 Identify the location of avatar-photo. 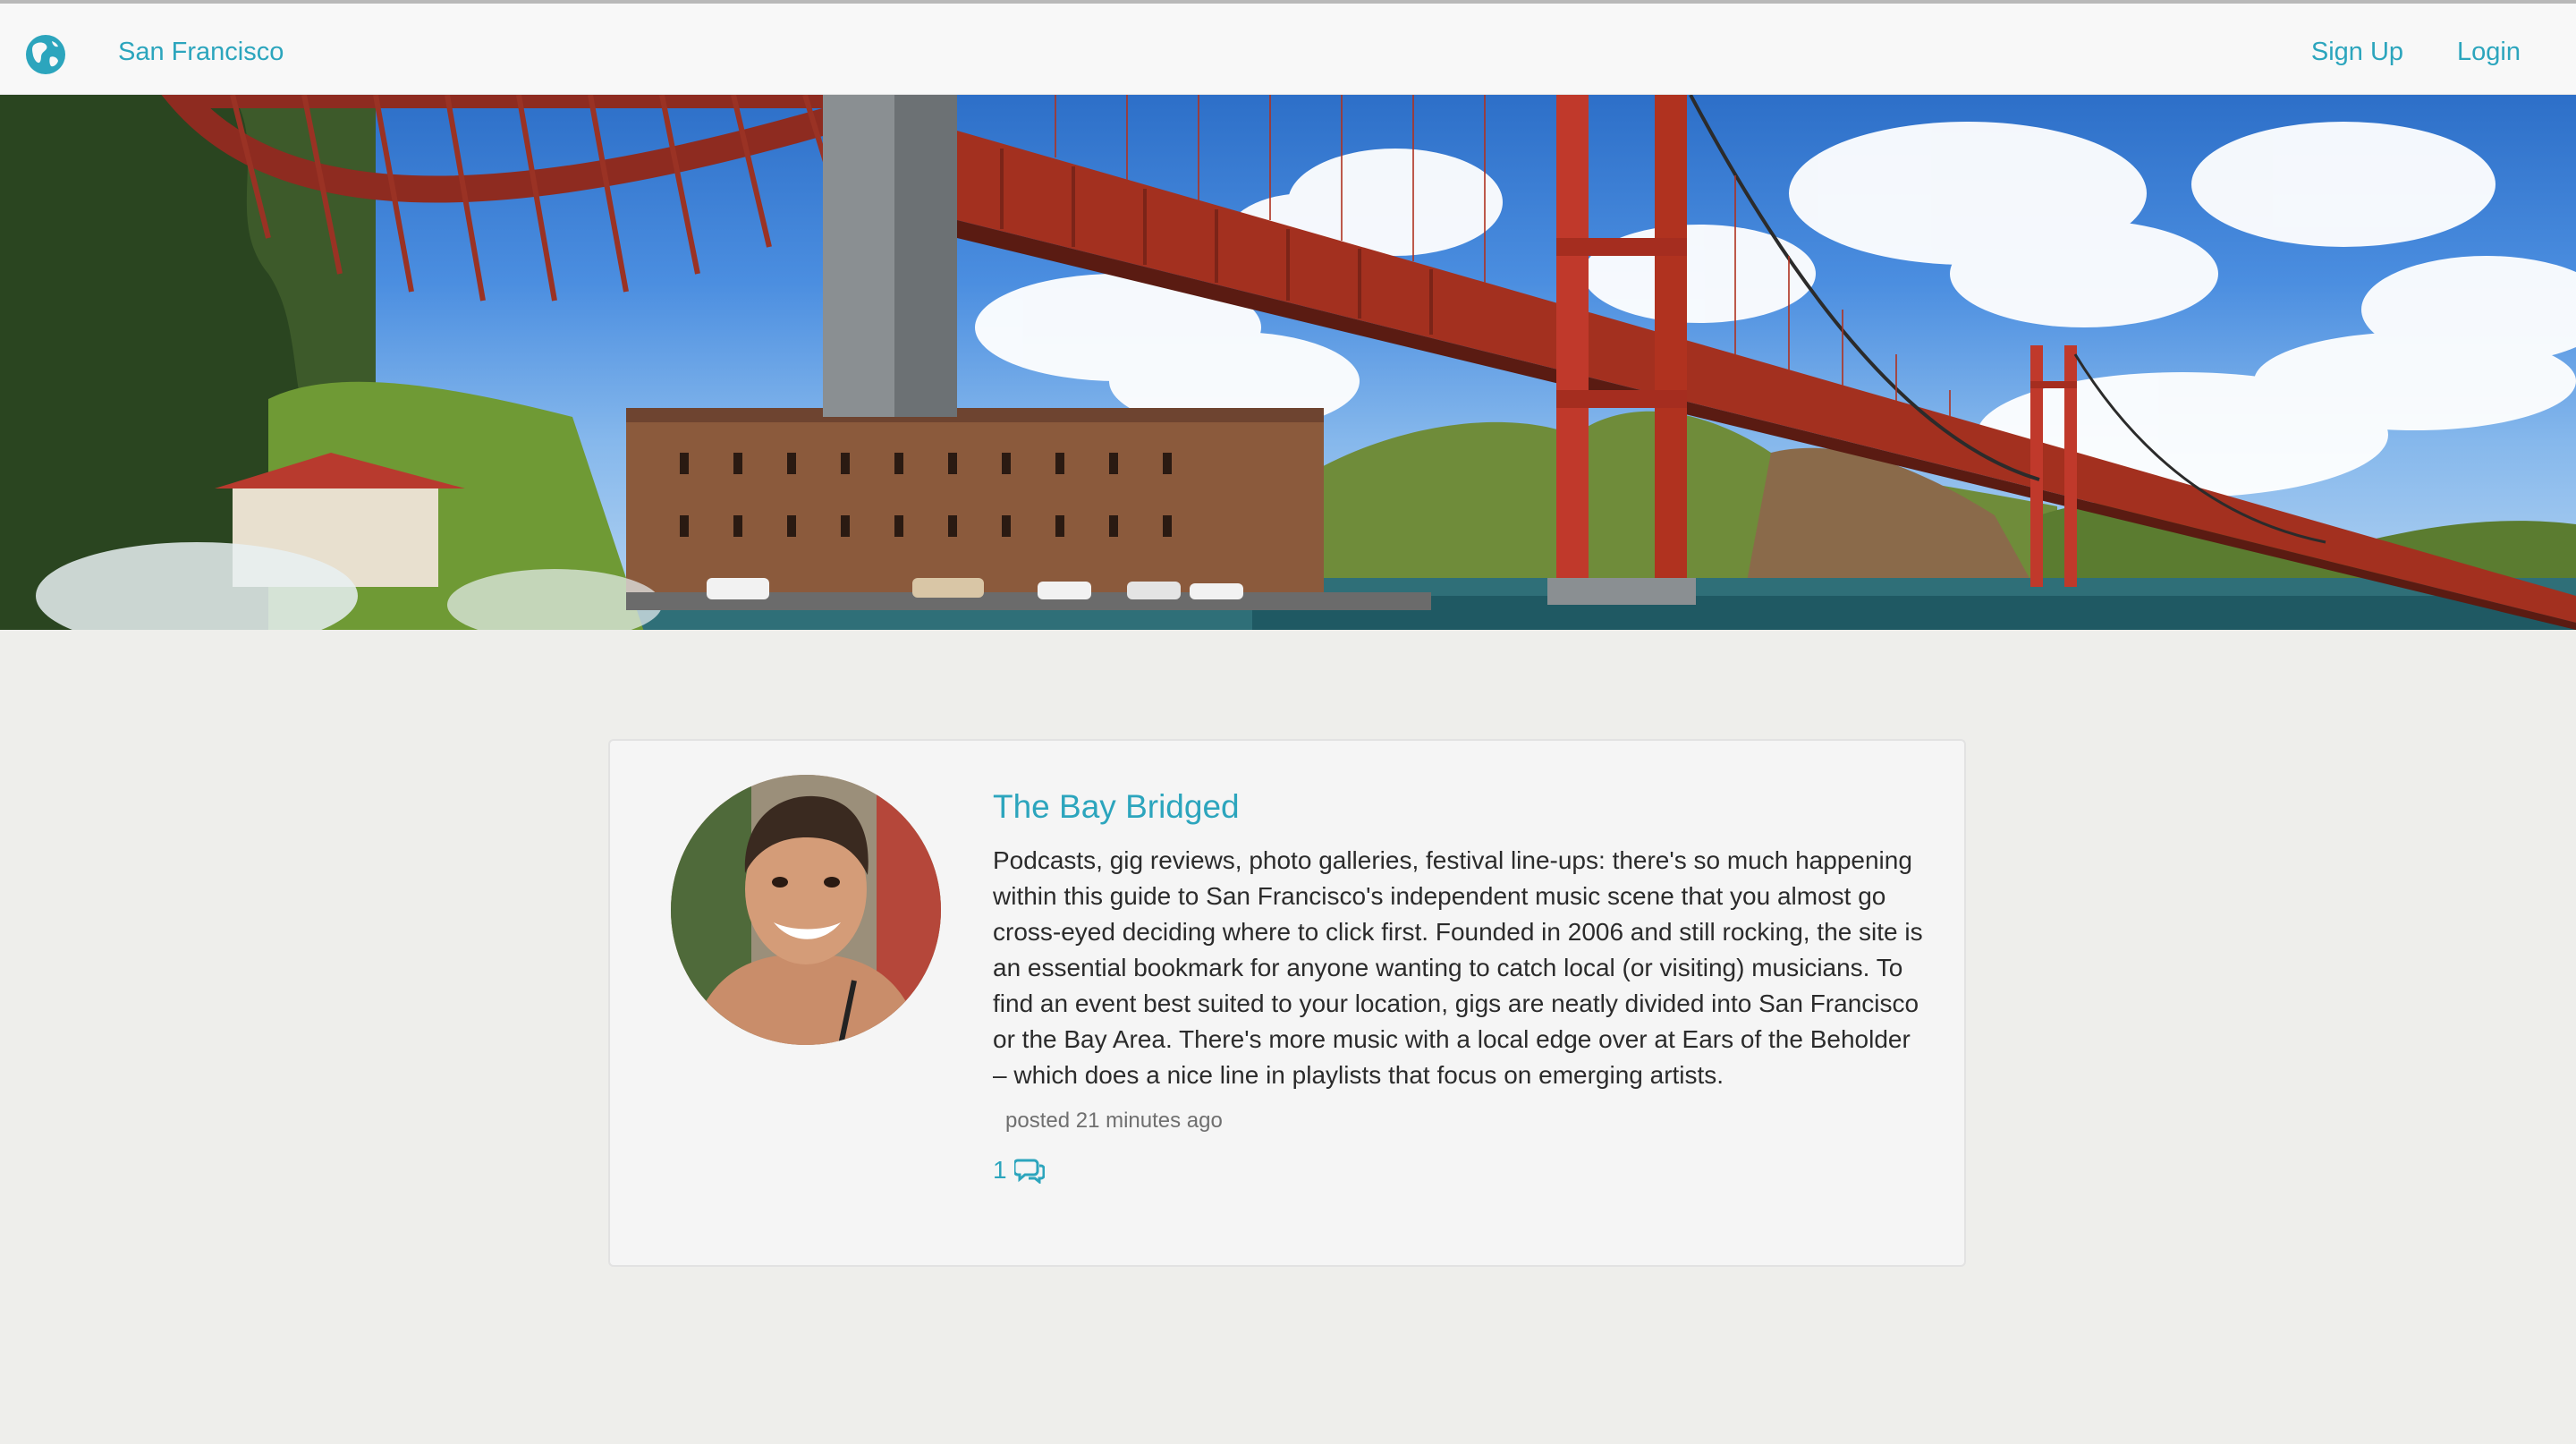
(806, 910).